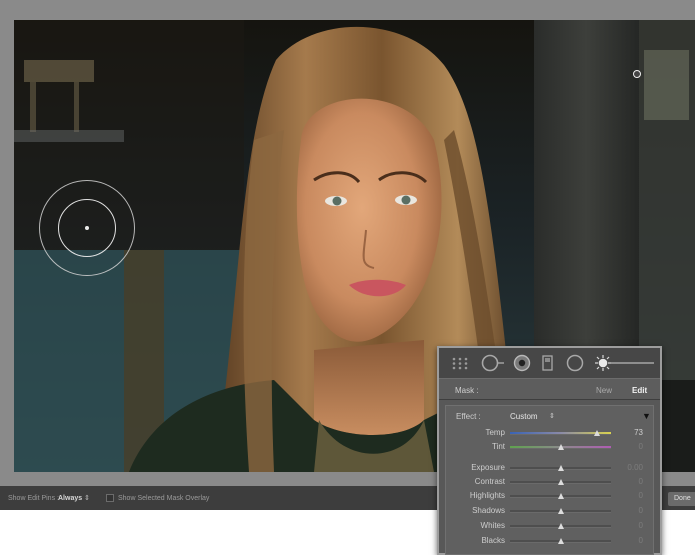  What do you see at coordinates (163, 498) in the screenshot?
I see `show-mask-overlay-label: Show Selected Mask Overlay` at bounding box center [163, 498].